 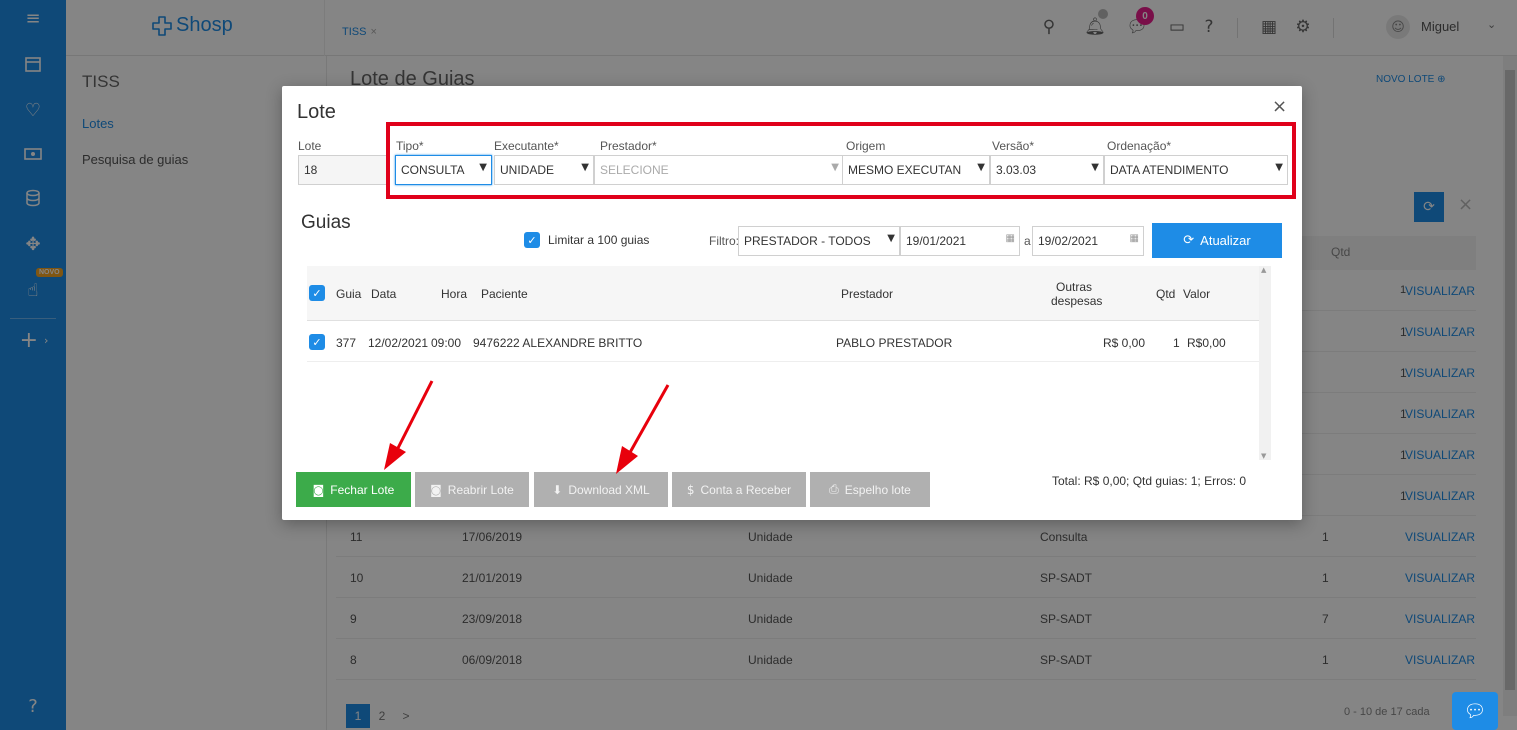 What do you see at coordinates (480, 489) in the screenshot?
I see `reabrir-label: Reabrir Lote` at bounding box center [480, 489].